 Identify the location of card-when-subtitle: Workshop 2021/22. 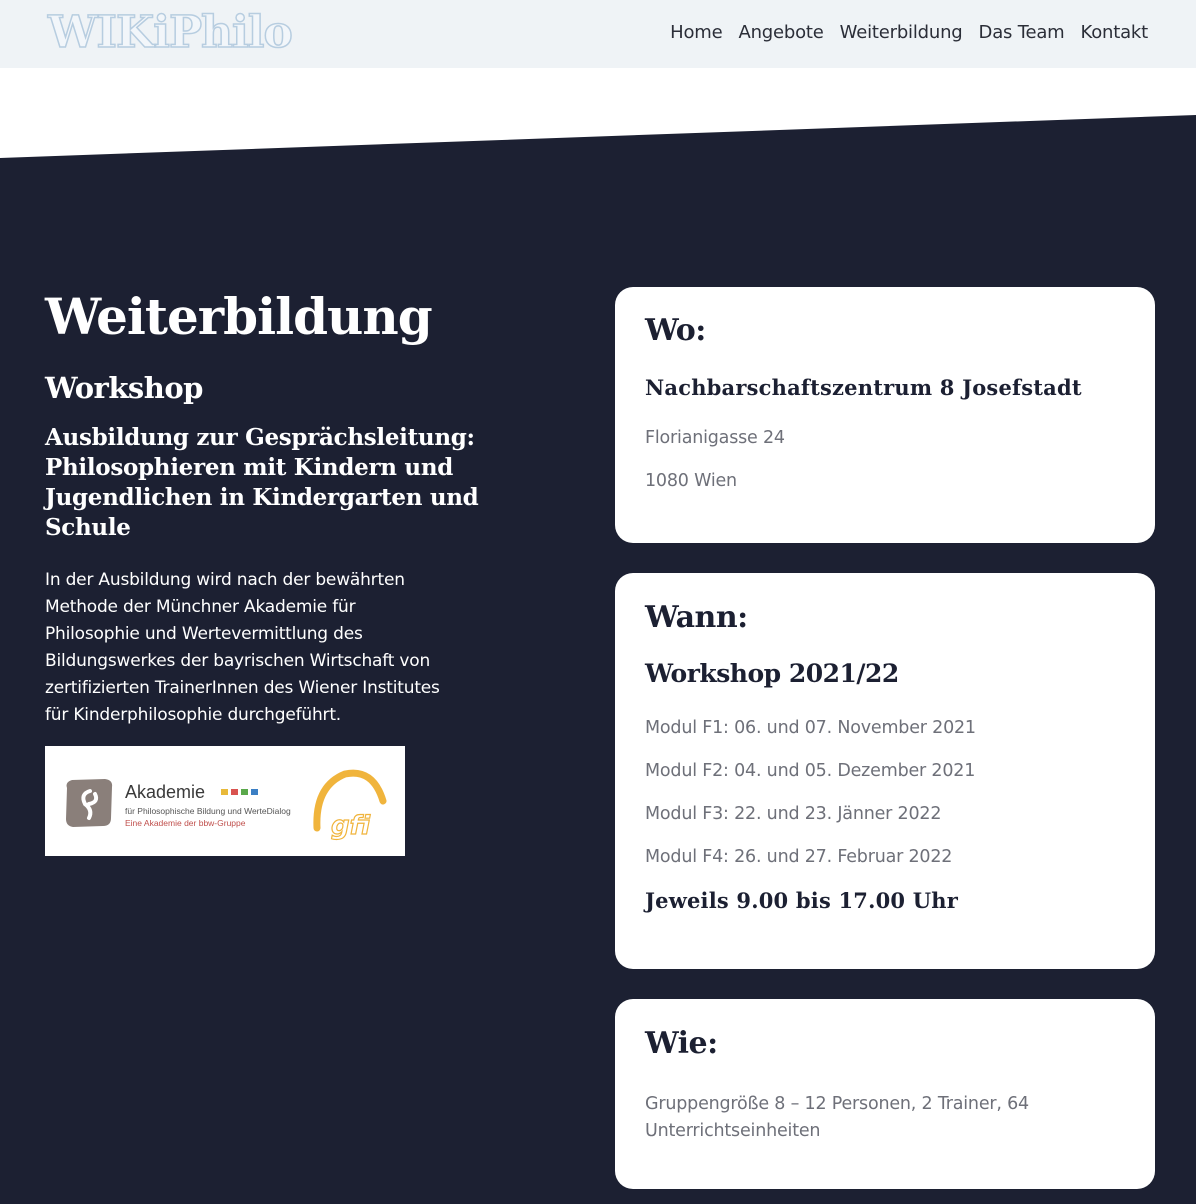
(772, 673).